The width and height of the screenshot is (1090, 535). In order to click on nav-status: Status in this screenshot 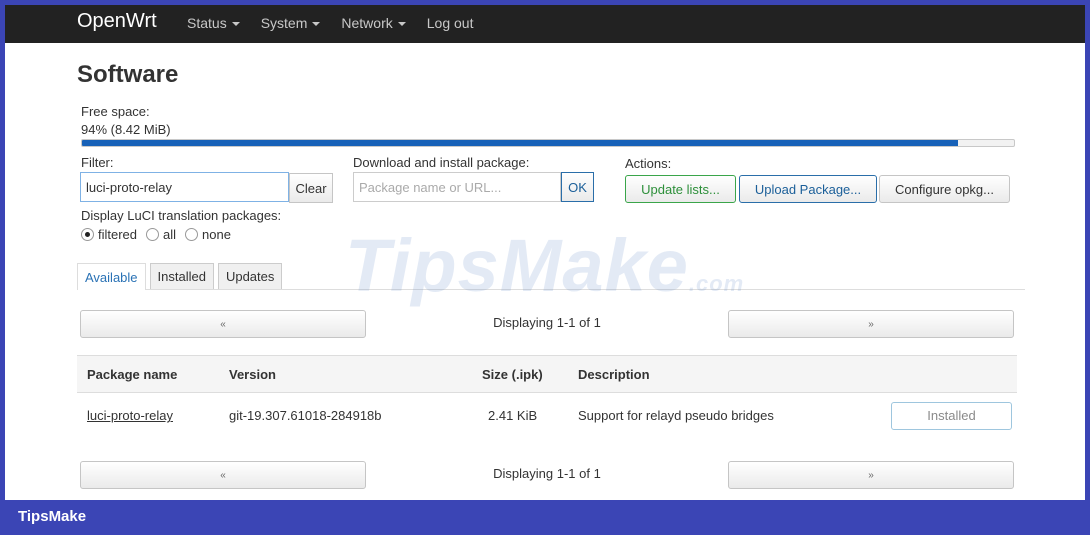, I will do `click(213, 23)`.